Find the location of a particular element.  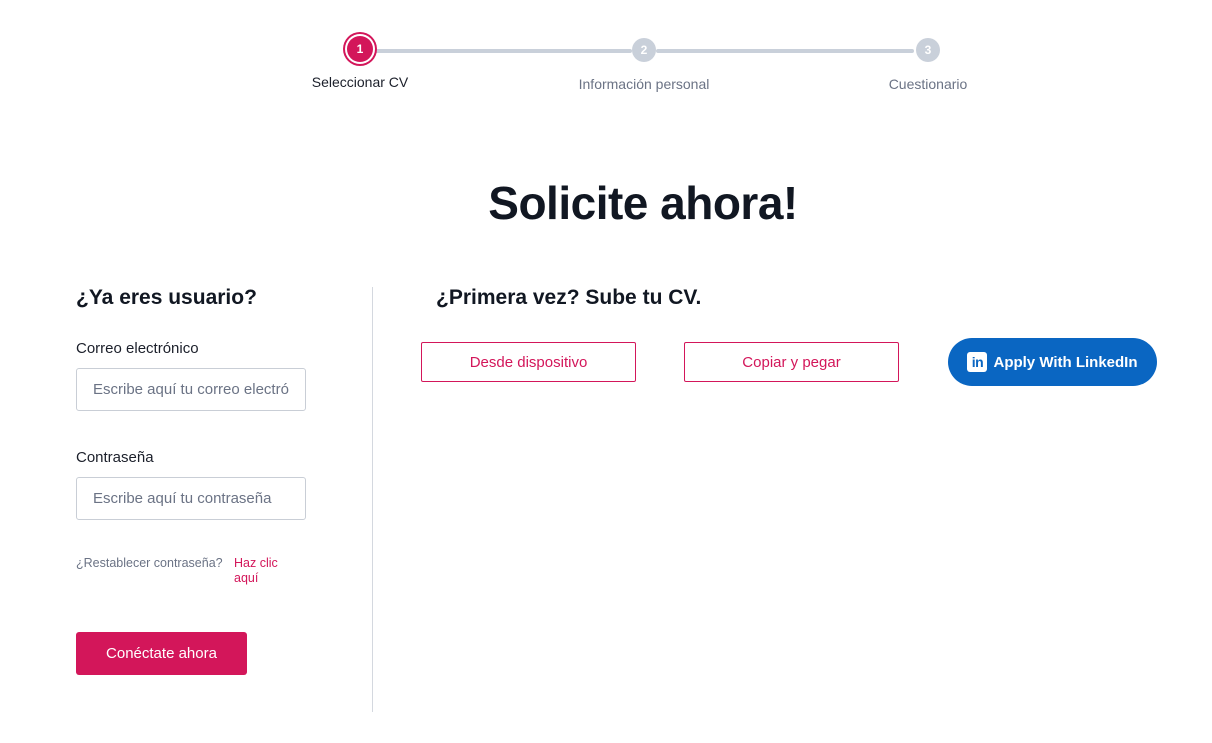

step-select-cv: 1 Seleccionar CV is located at coordinates (360, 63).